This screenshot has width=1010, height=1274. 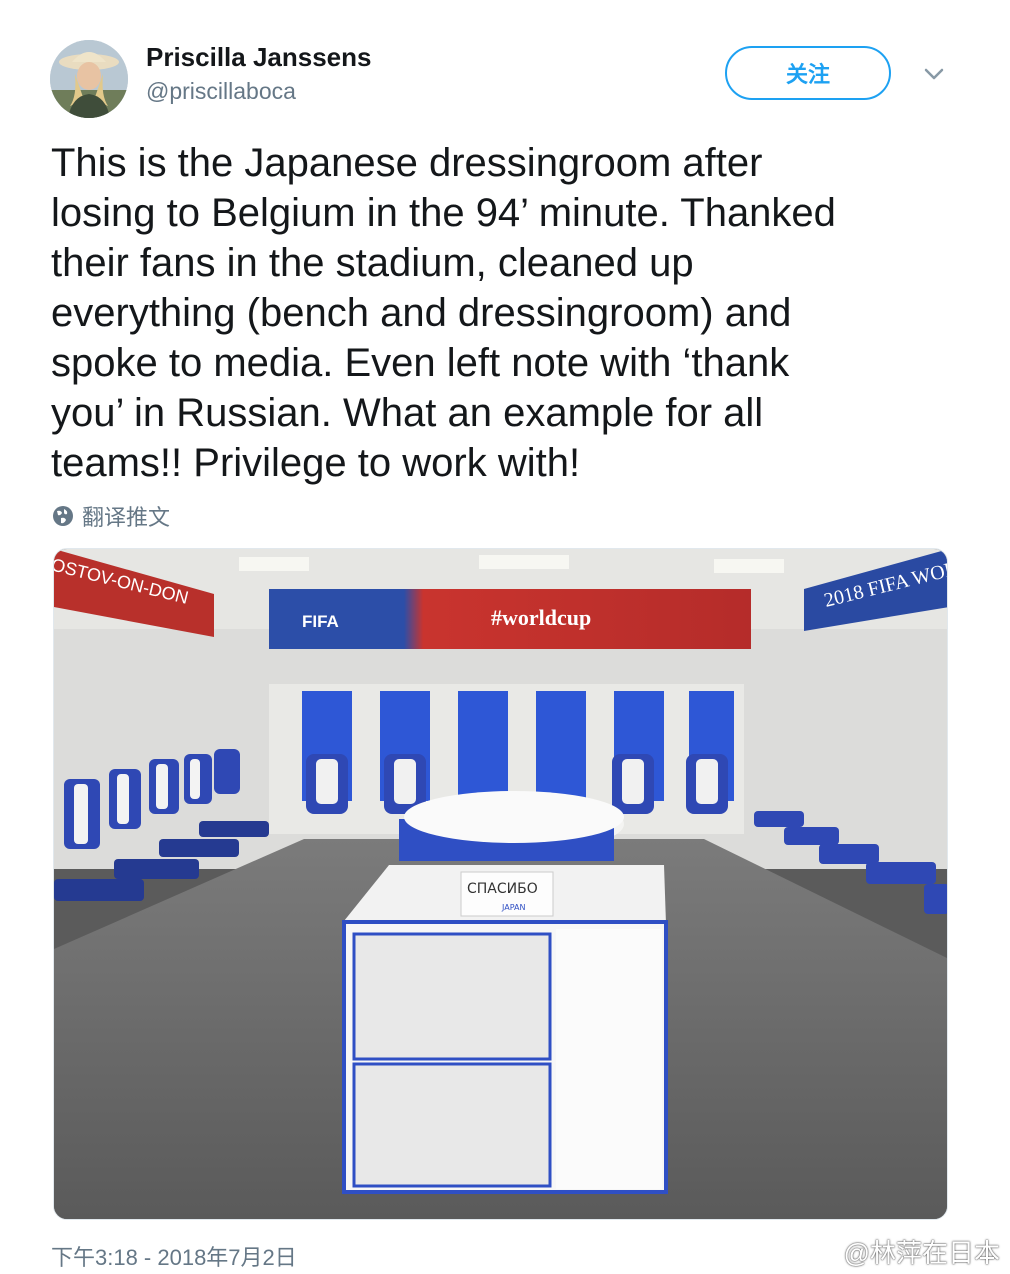 I want to click on watermark-text: @林萍在日本, so click(x=921, y=1253).